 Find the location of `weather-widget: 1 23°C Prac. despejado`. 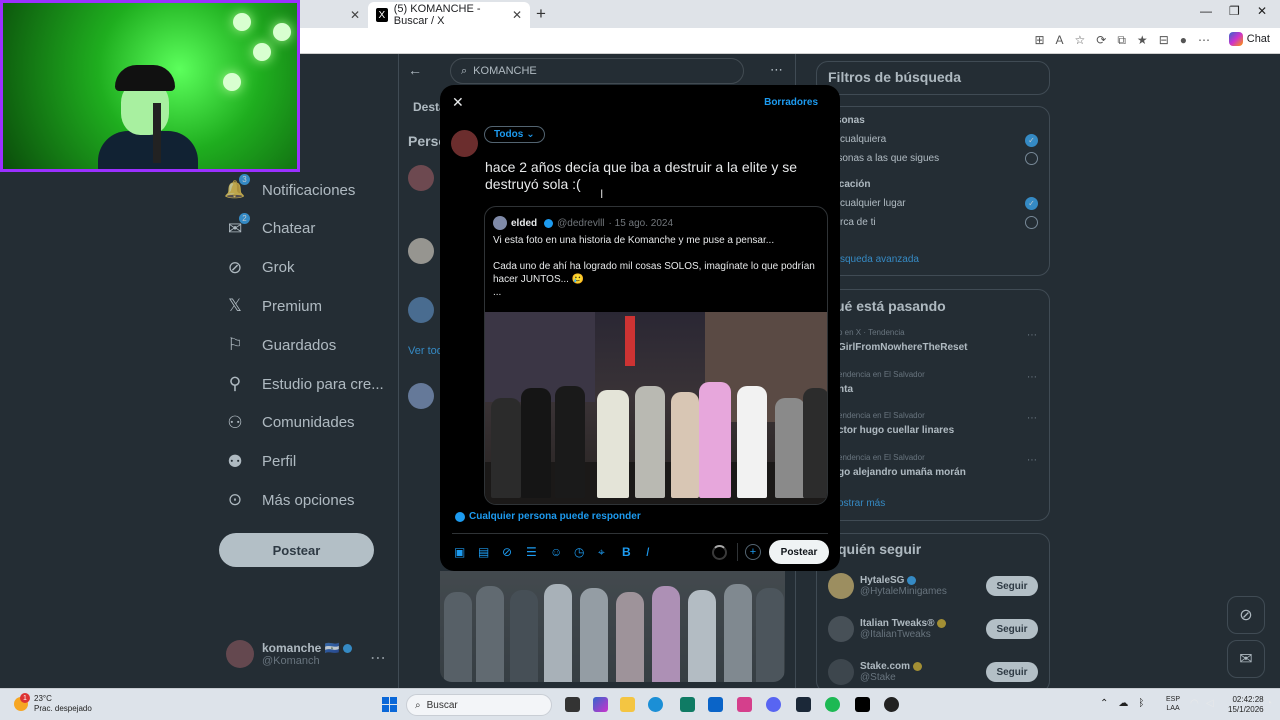

weather-widget: 1 23°C Prac. despejado is located at coordinates (53, 703).